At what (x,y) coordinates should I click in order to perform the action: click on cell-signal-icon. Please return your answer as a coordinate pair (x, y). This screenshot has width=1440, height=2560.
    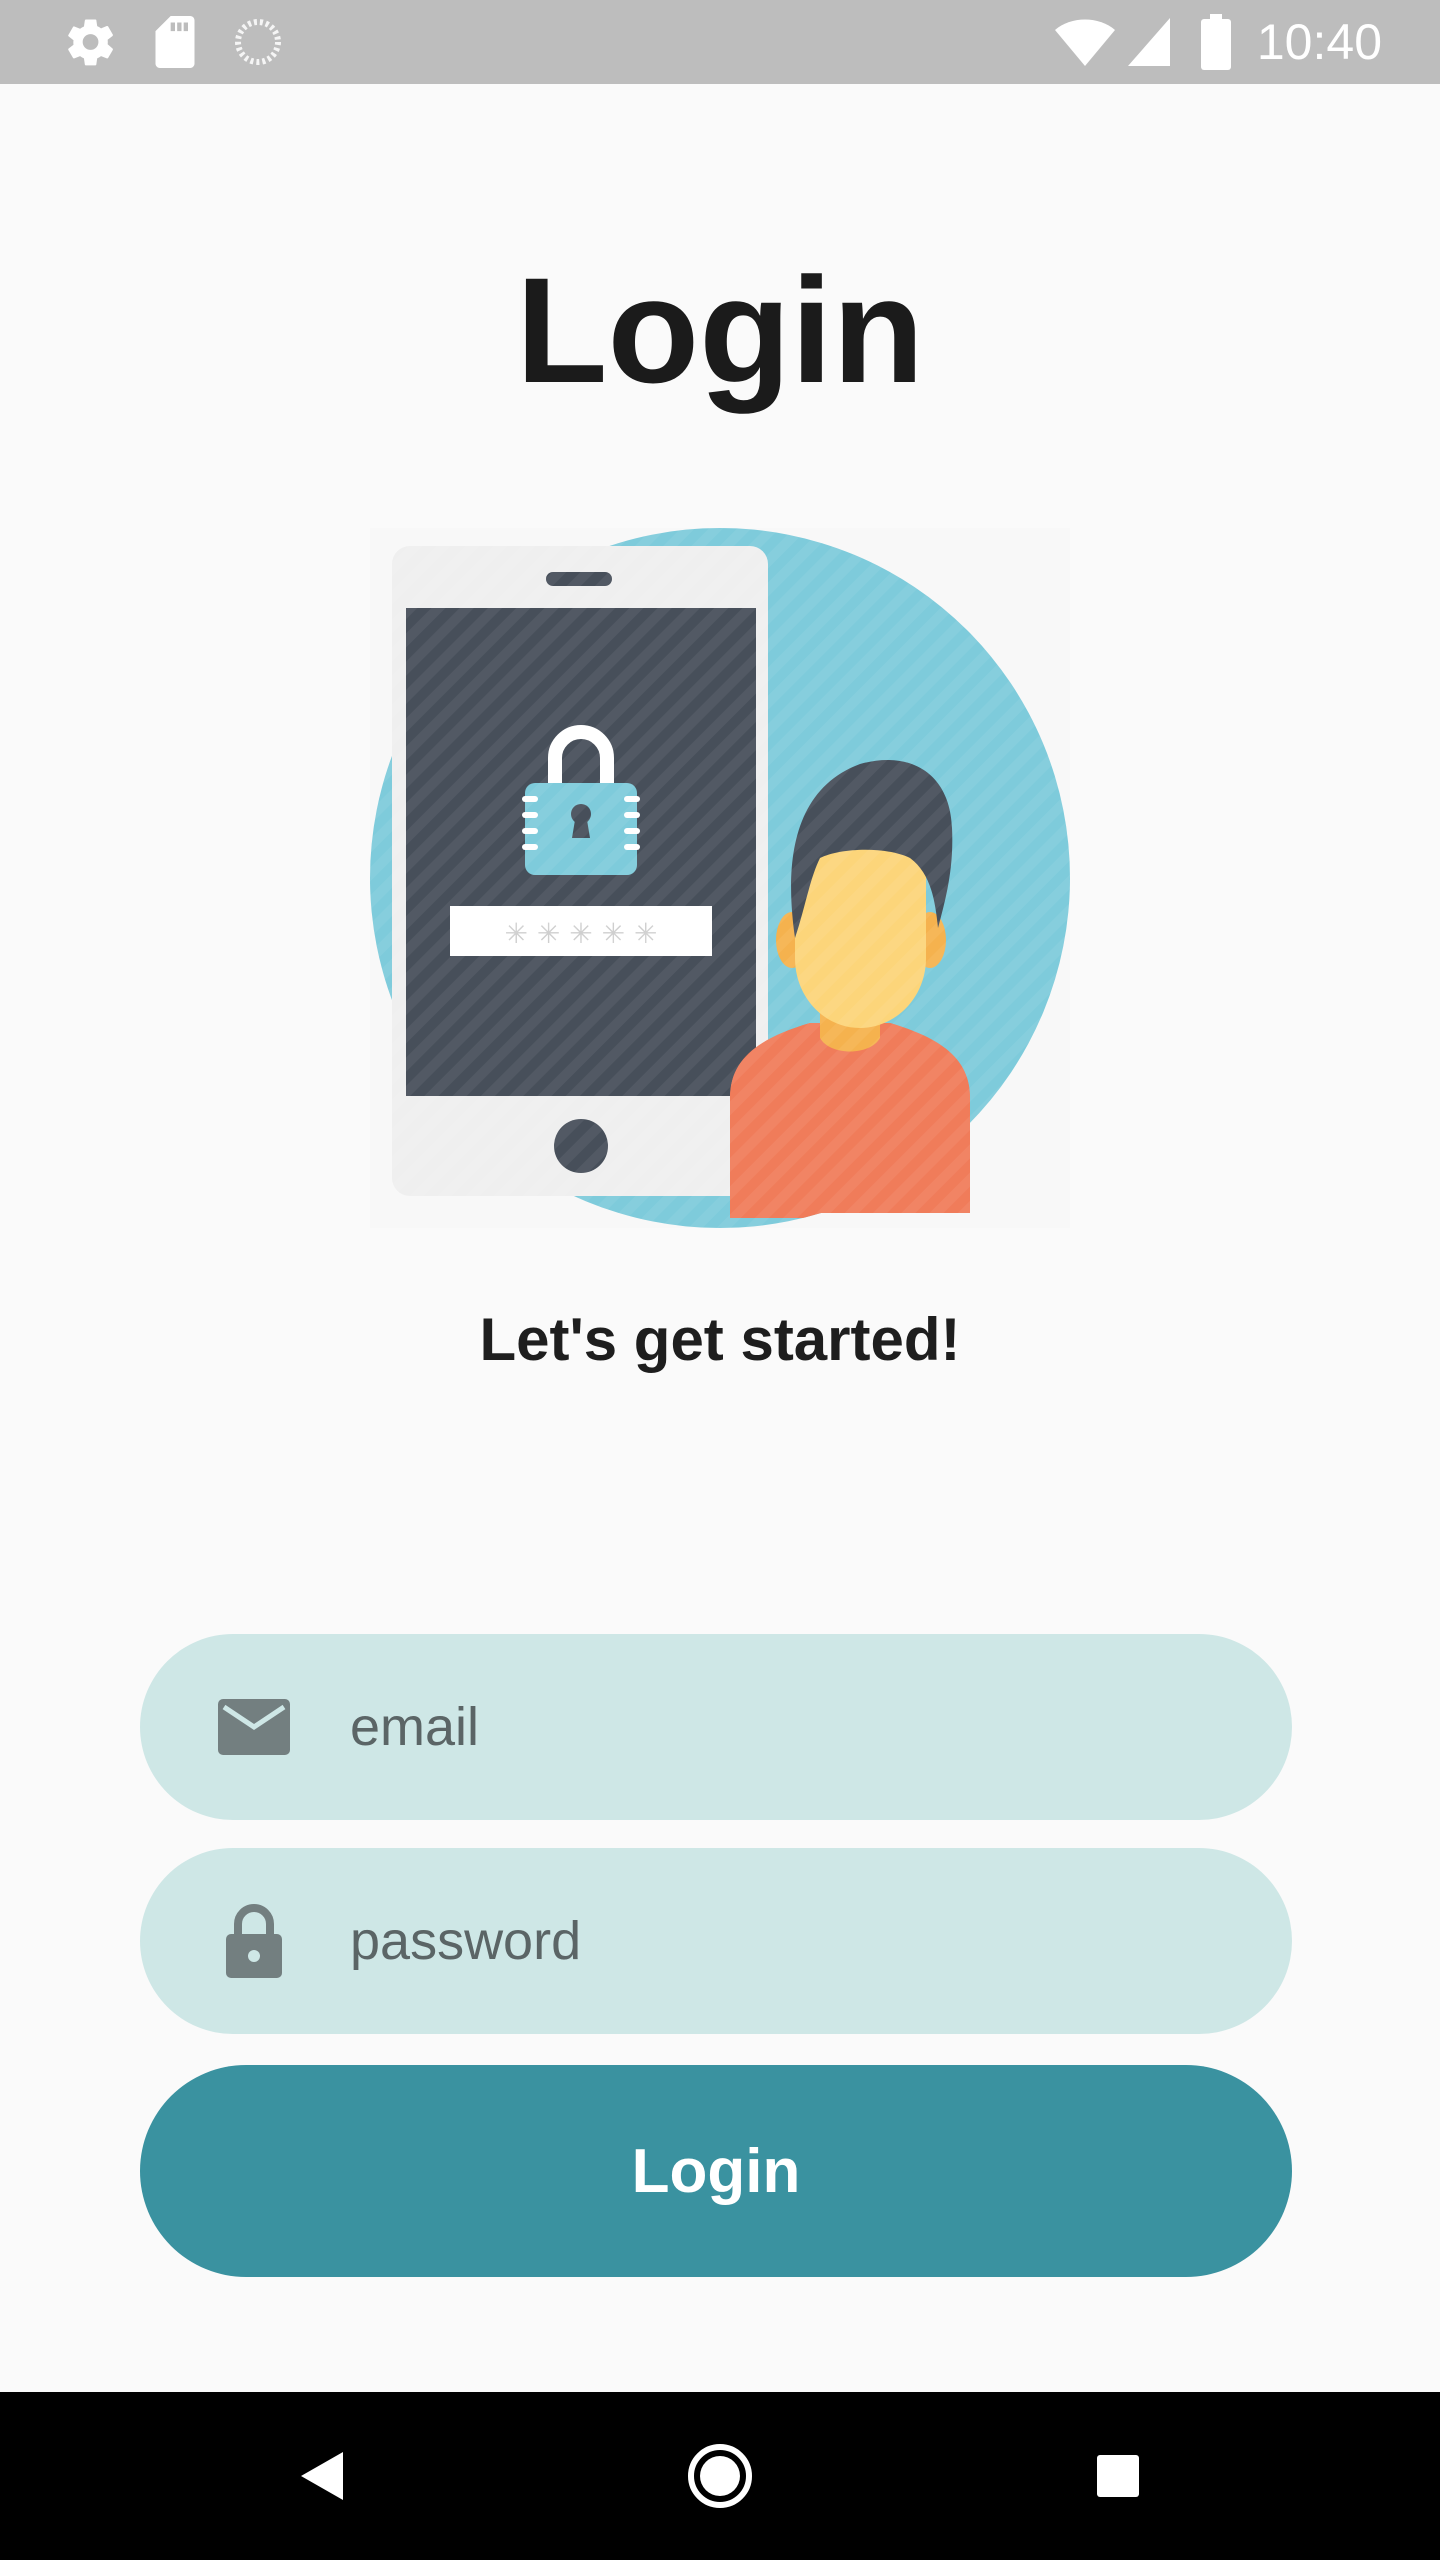
    Looking at the image, I should click on (1149, 42).